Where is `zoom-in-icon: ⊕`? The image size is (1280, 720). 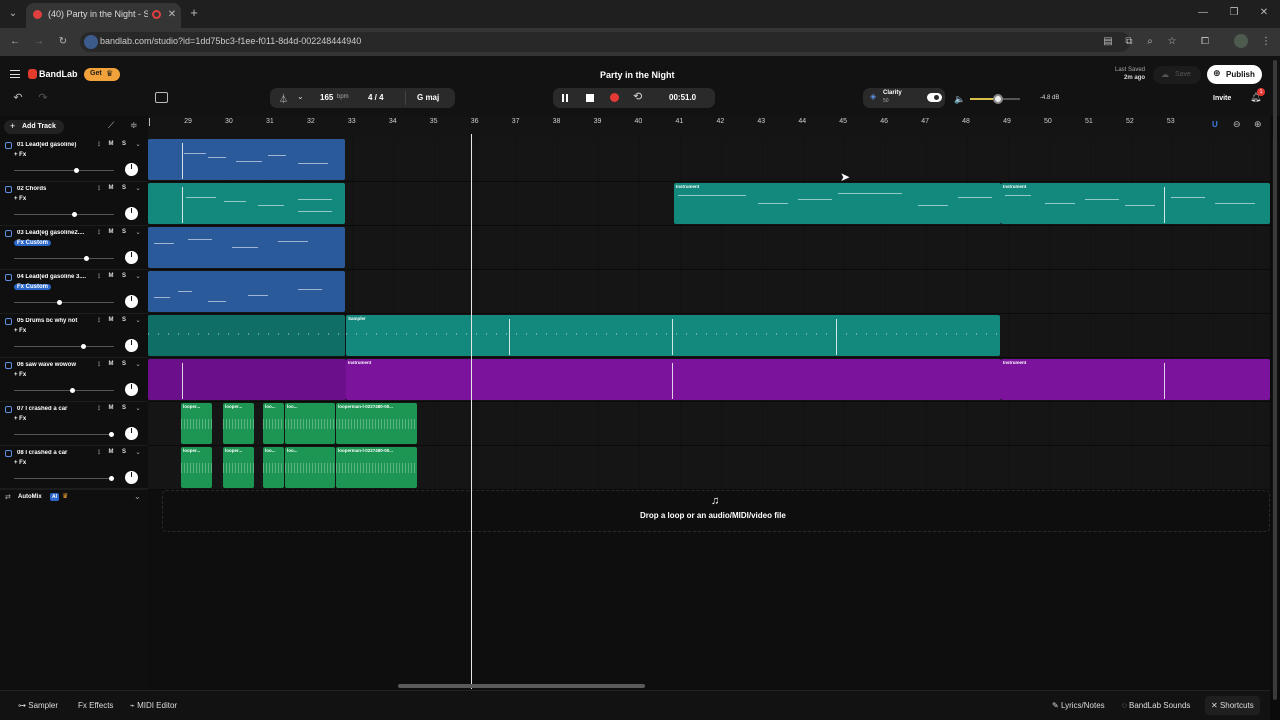
zoom-in-icon: ⊕ is located at coordinates (1258, 124).